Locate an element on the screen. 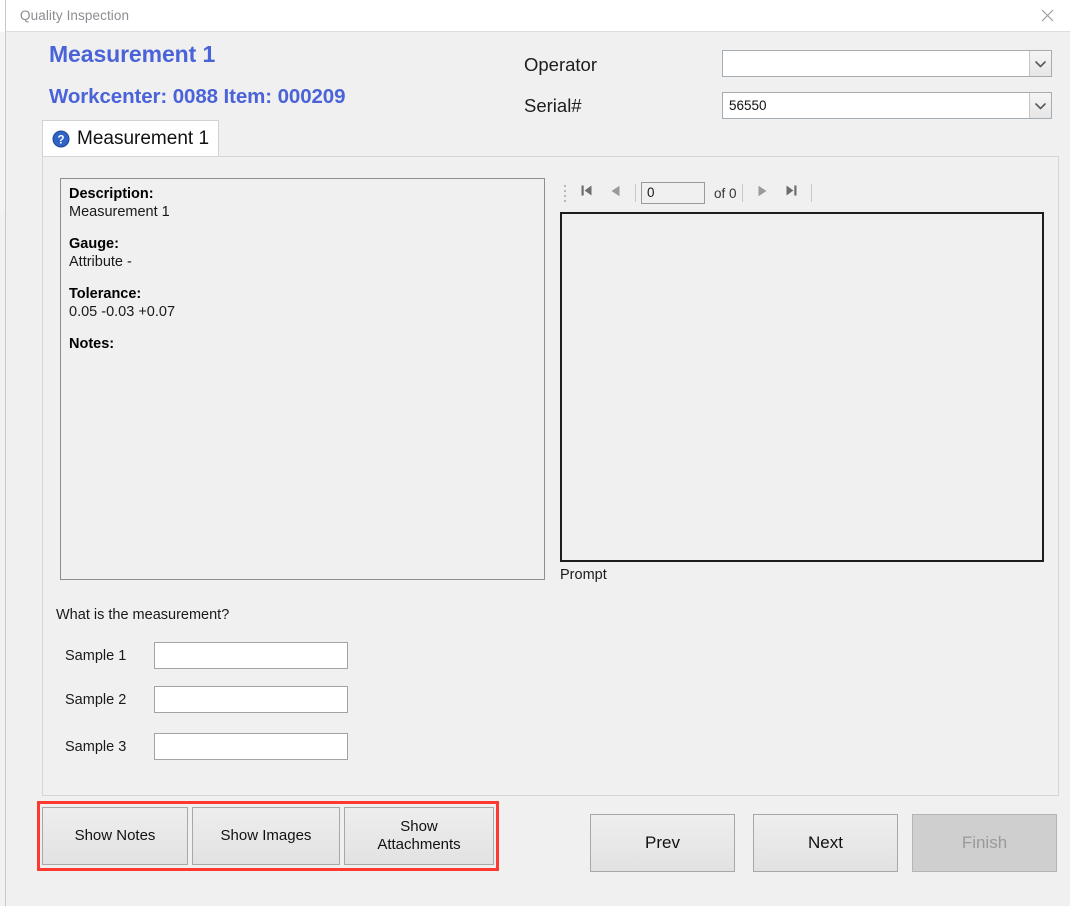 The image size is (1070, 906). operator-label: Operator is located at coordinates (561, 64).